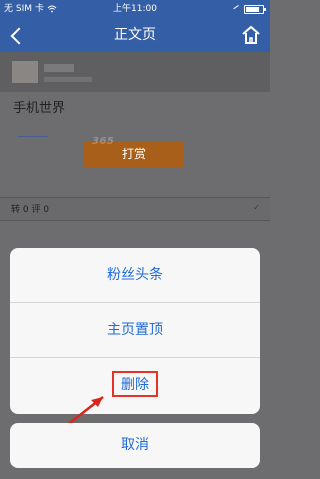 The image size is (320, 479). Describe the element at coordinates (39, 108) in the screenshot. I see `article-title: 手机世界` at that location.